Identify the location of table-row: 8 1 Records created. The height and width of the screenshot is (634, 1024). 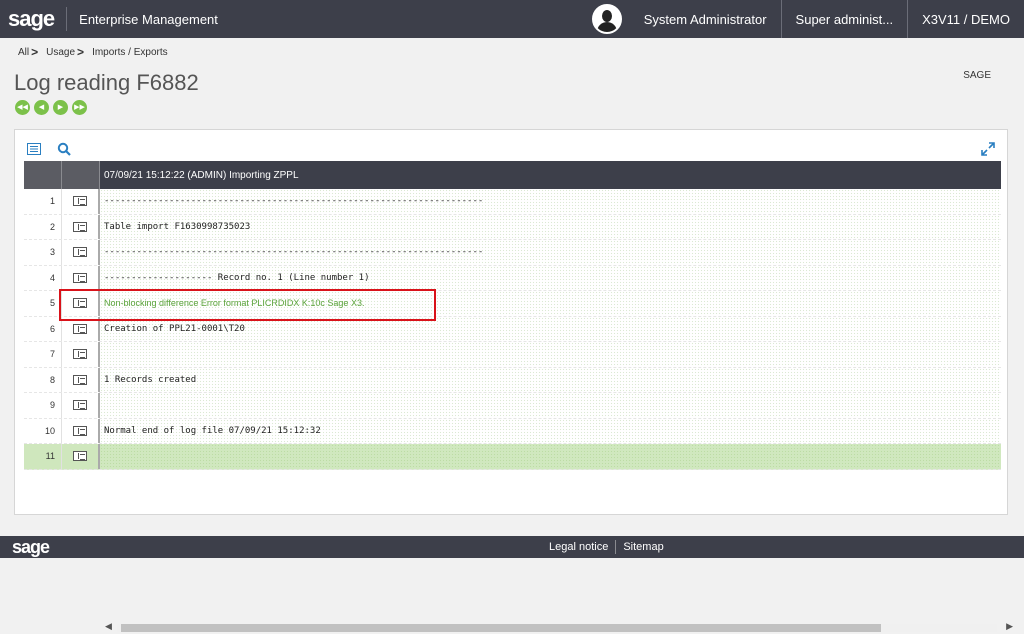
(512, 380).